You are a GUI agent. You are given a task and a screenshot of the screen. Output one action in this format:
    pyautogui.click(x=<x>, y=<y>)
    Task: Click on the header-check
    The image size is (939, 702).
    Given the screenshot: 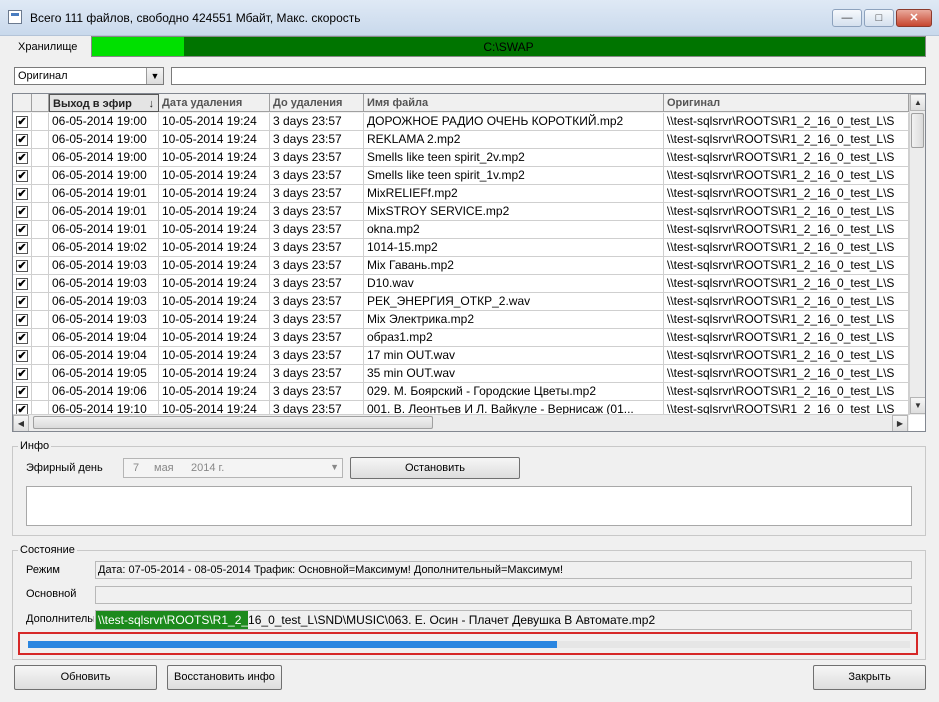 What is the action you would take?
    pyautogui.click(x=40, y=103)
    